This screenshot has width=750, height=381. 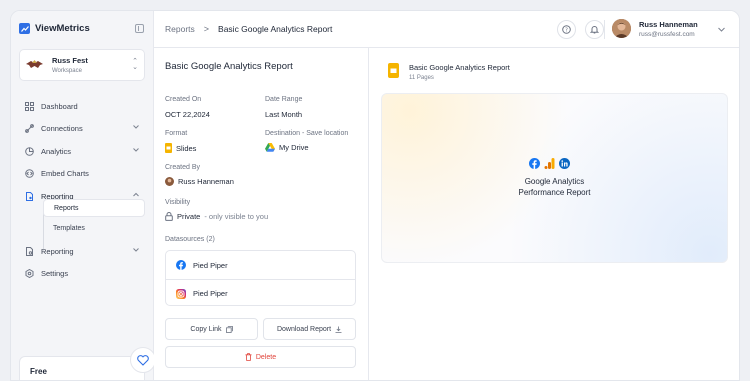 What do you see at coordinates (135, 64) in the screenshot?
I see `chevron-up-down-icon: ⌃ ⌄` at bounding box center [135, 64].